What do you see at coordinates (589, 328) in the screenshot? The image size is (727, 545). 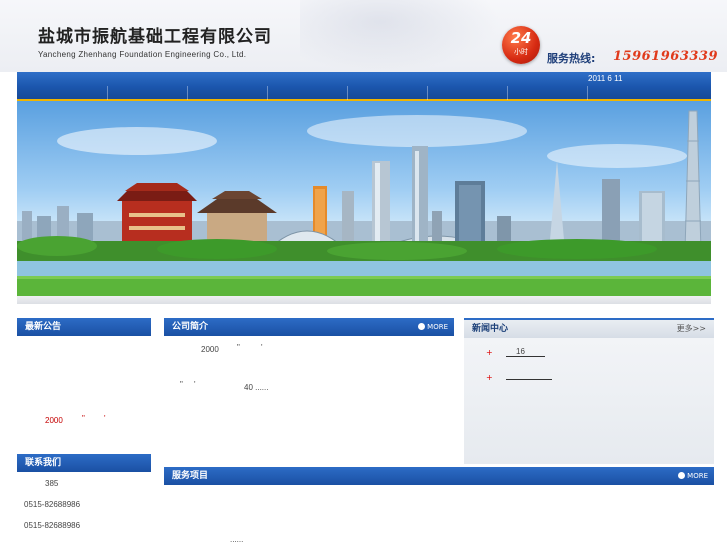 I see `news-panel-header: 新闻中心 更多>>` at bounding box center [589, 328].